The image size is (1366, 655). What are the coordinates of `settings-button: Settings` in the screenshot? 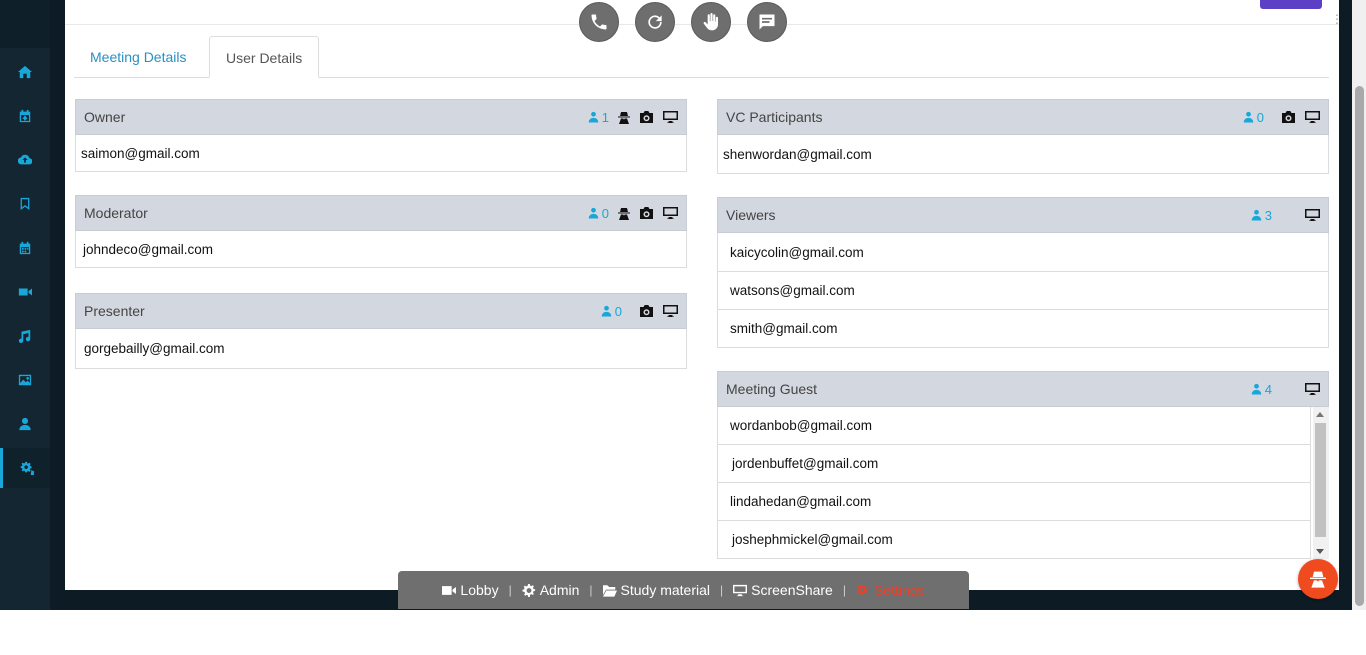 It's located at (890, 590).